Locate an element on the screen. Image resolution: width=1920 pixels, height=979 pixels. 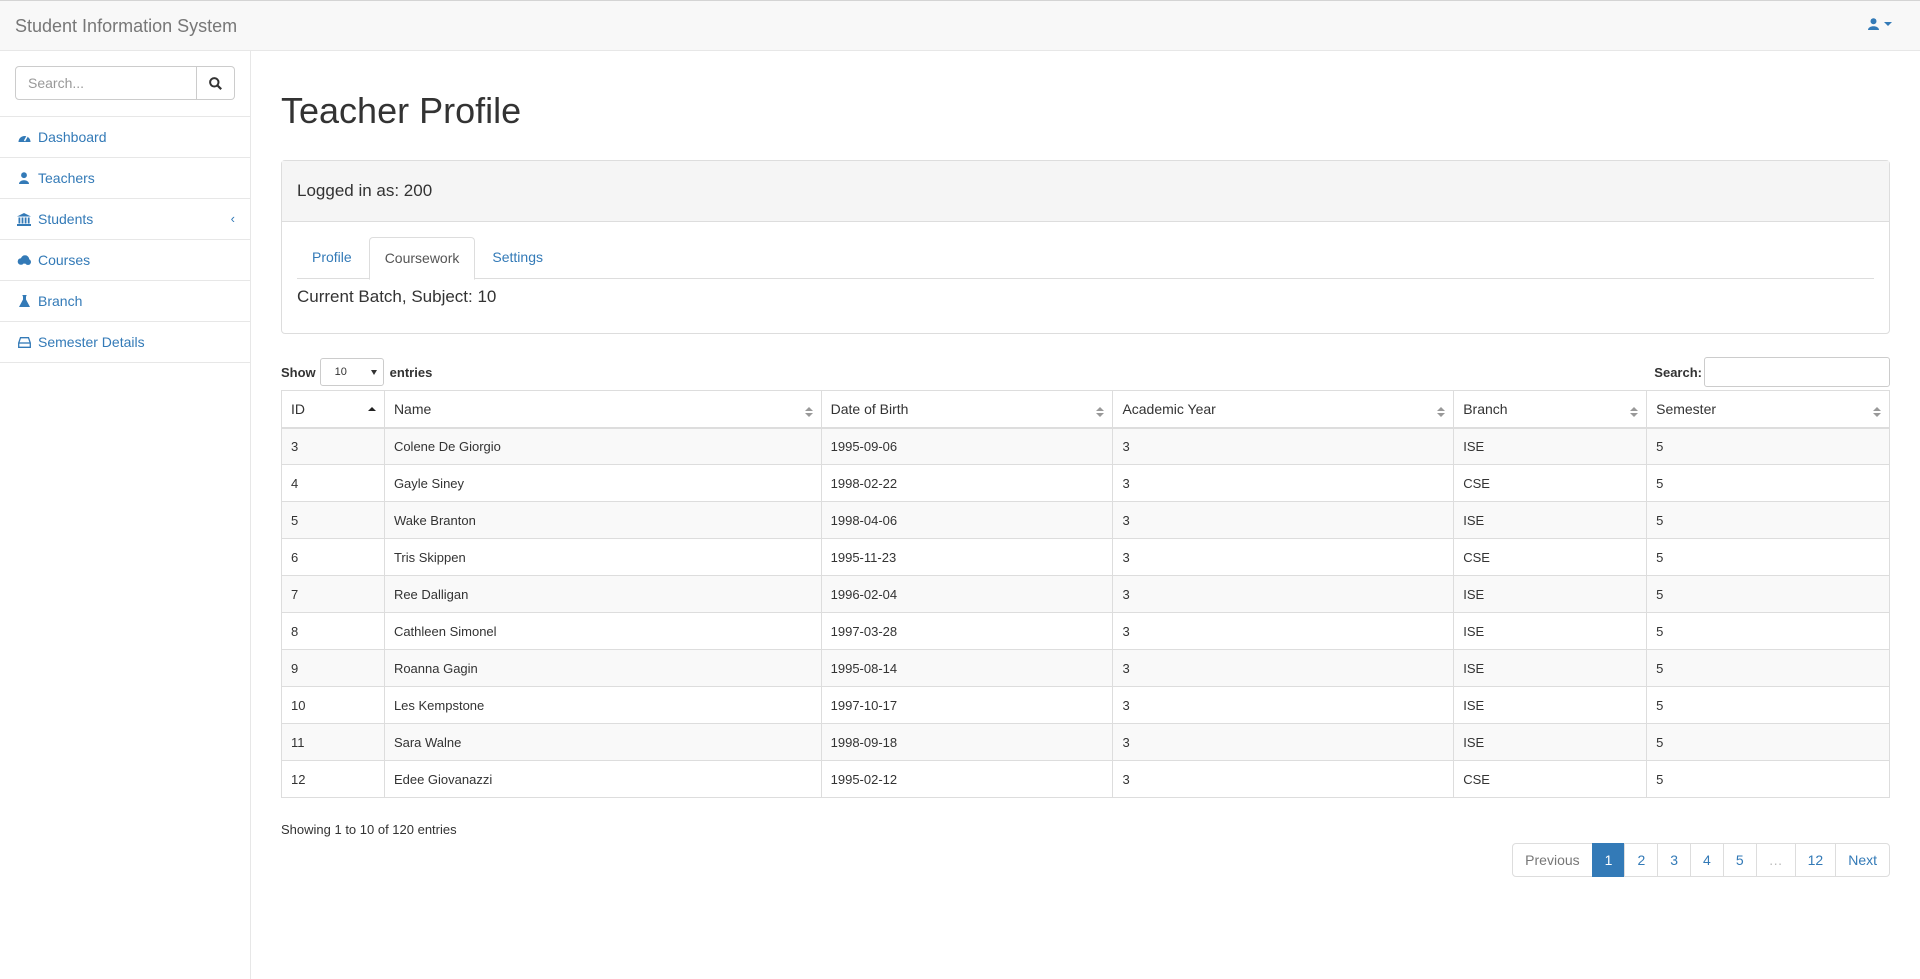
search-input is located at coordinates (106, 83).